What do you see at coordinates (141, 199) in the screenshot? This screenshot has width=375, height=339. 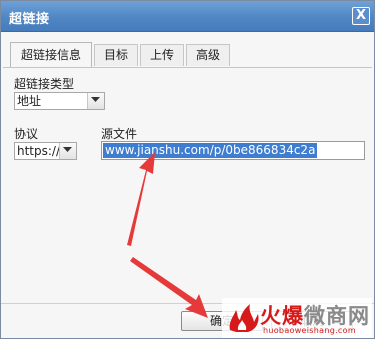 I see `annotation-arrow-up` at bounding box center [141, 199].